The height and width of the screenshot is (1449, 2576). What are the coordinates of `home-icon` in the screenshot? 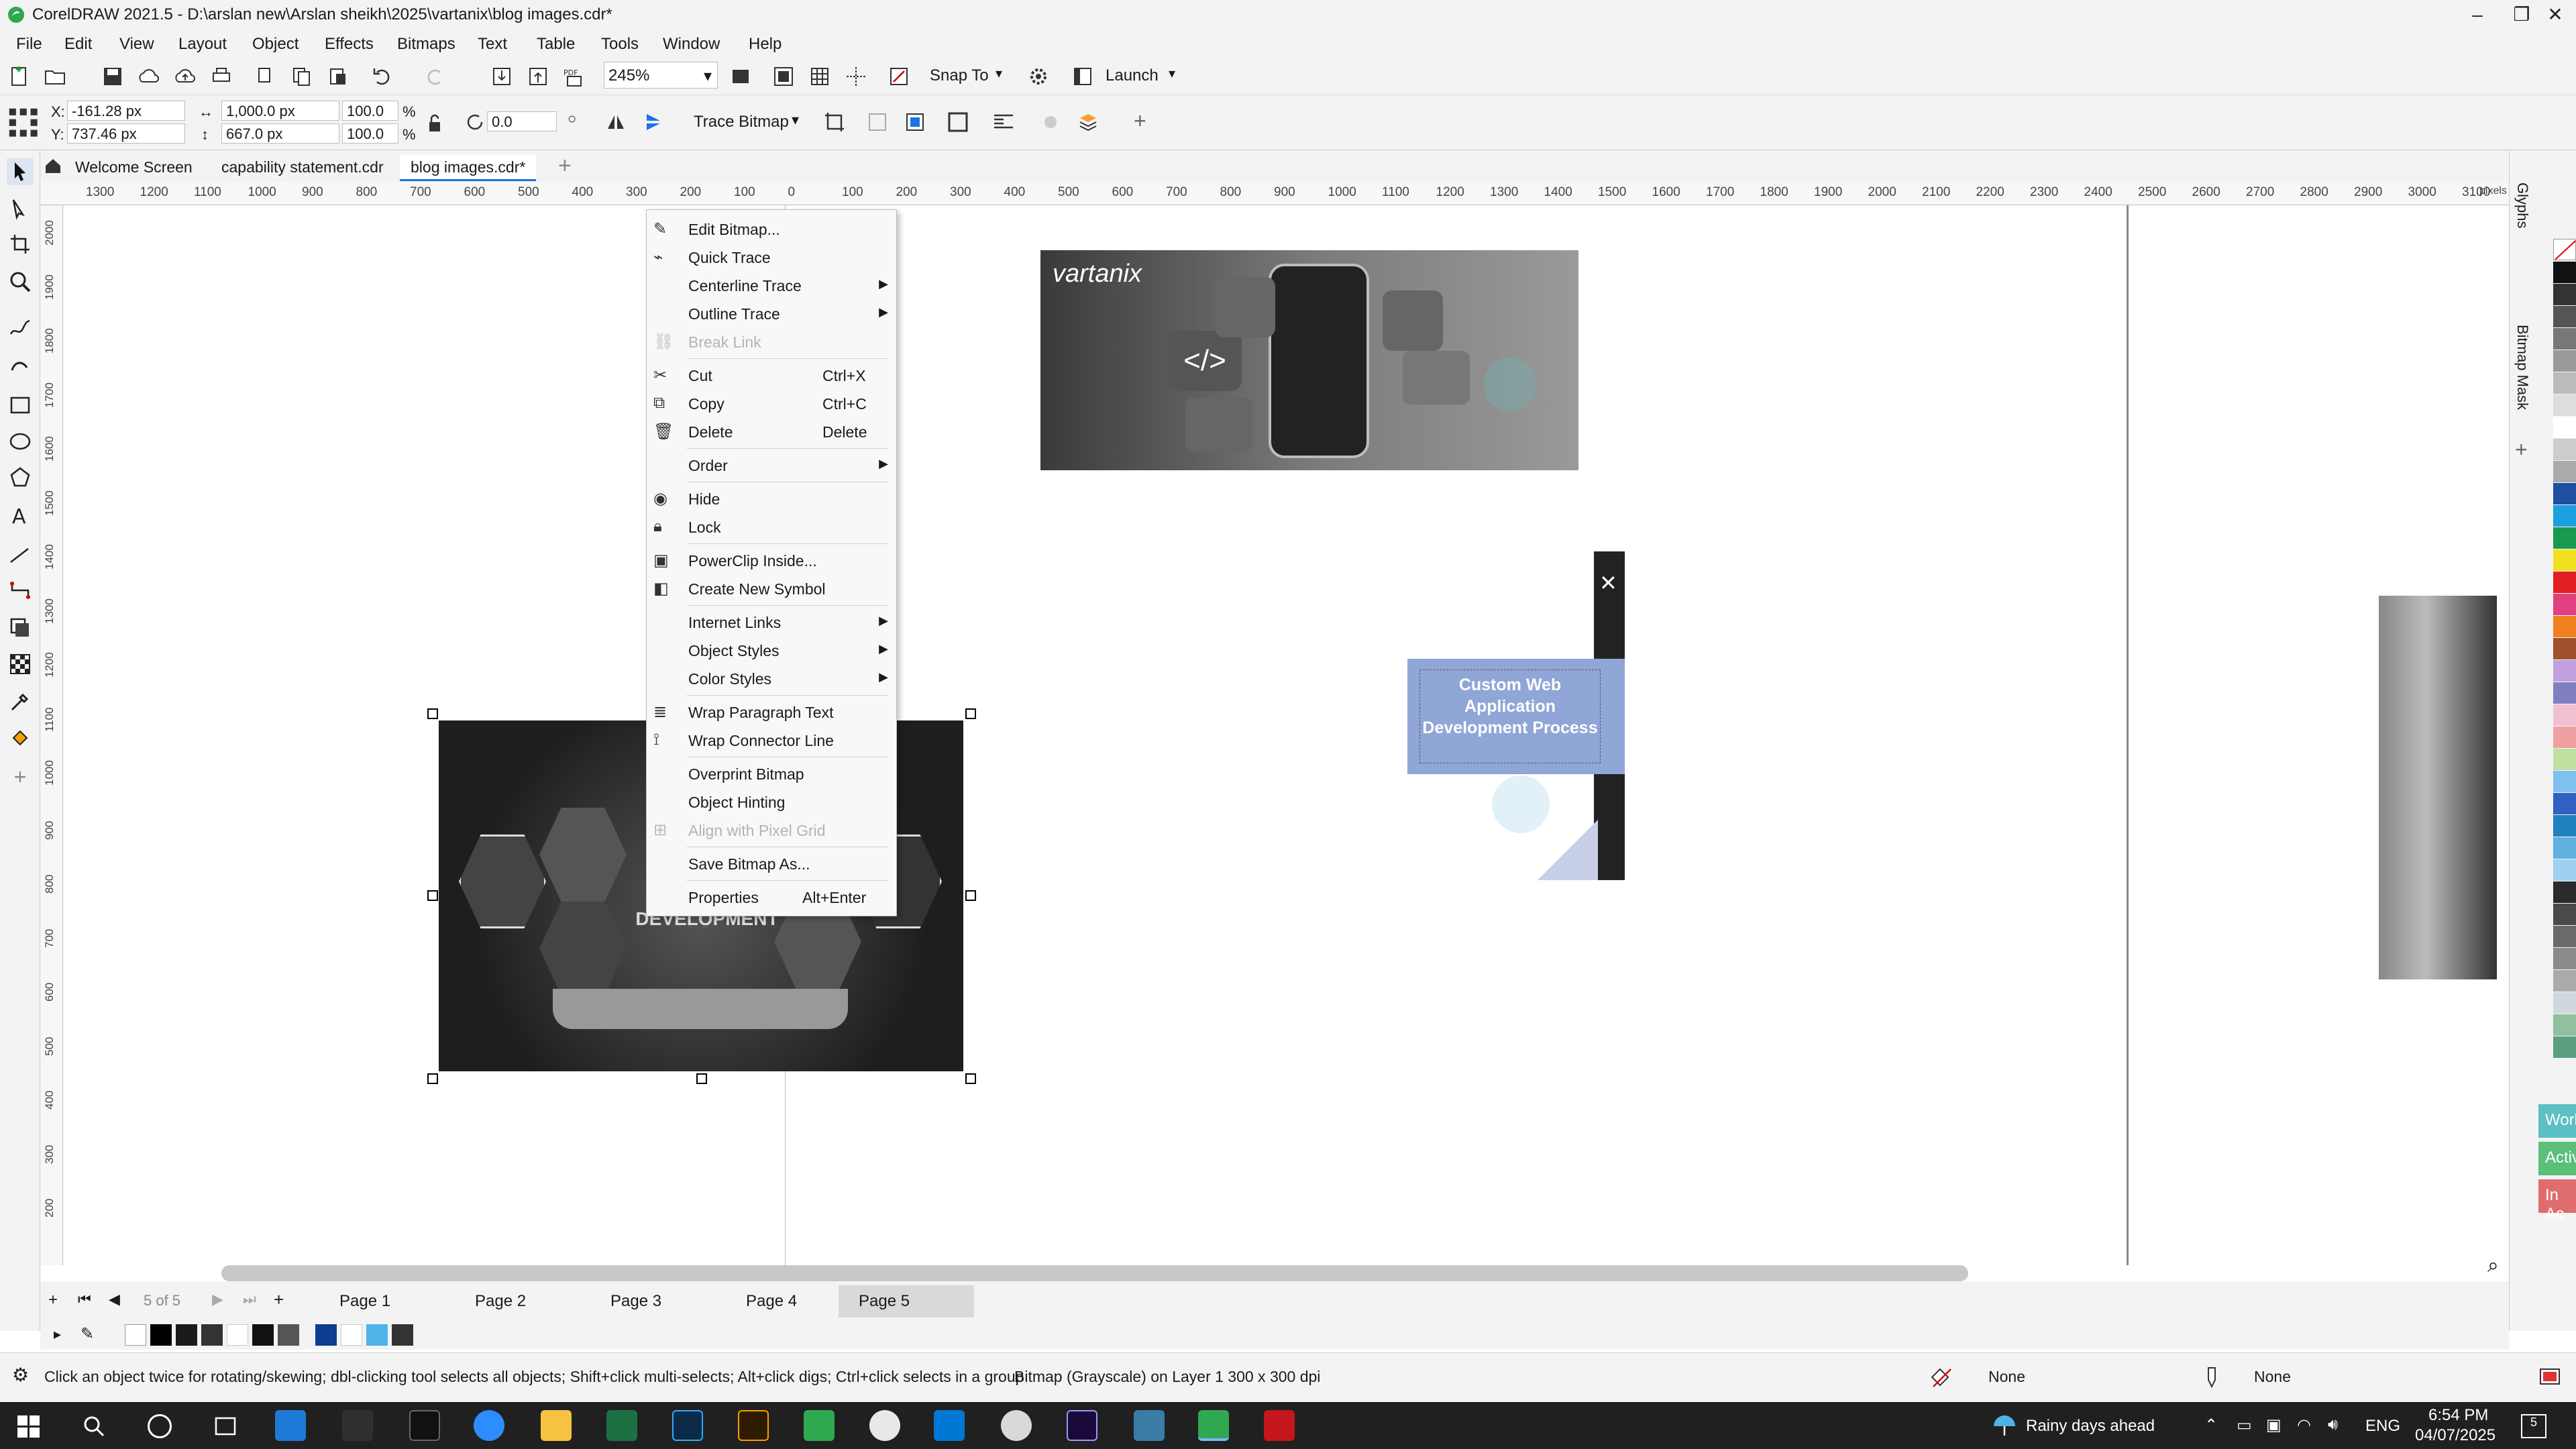 It's located at (53, 166).